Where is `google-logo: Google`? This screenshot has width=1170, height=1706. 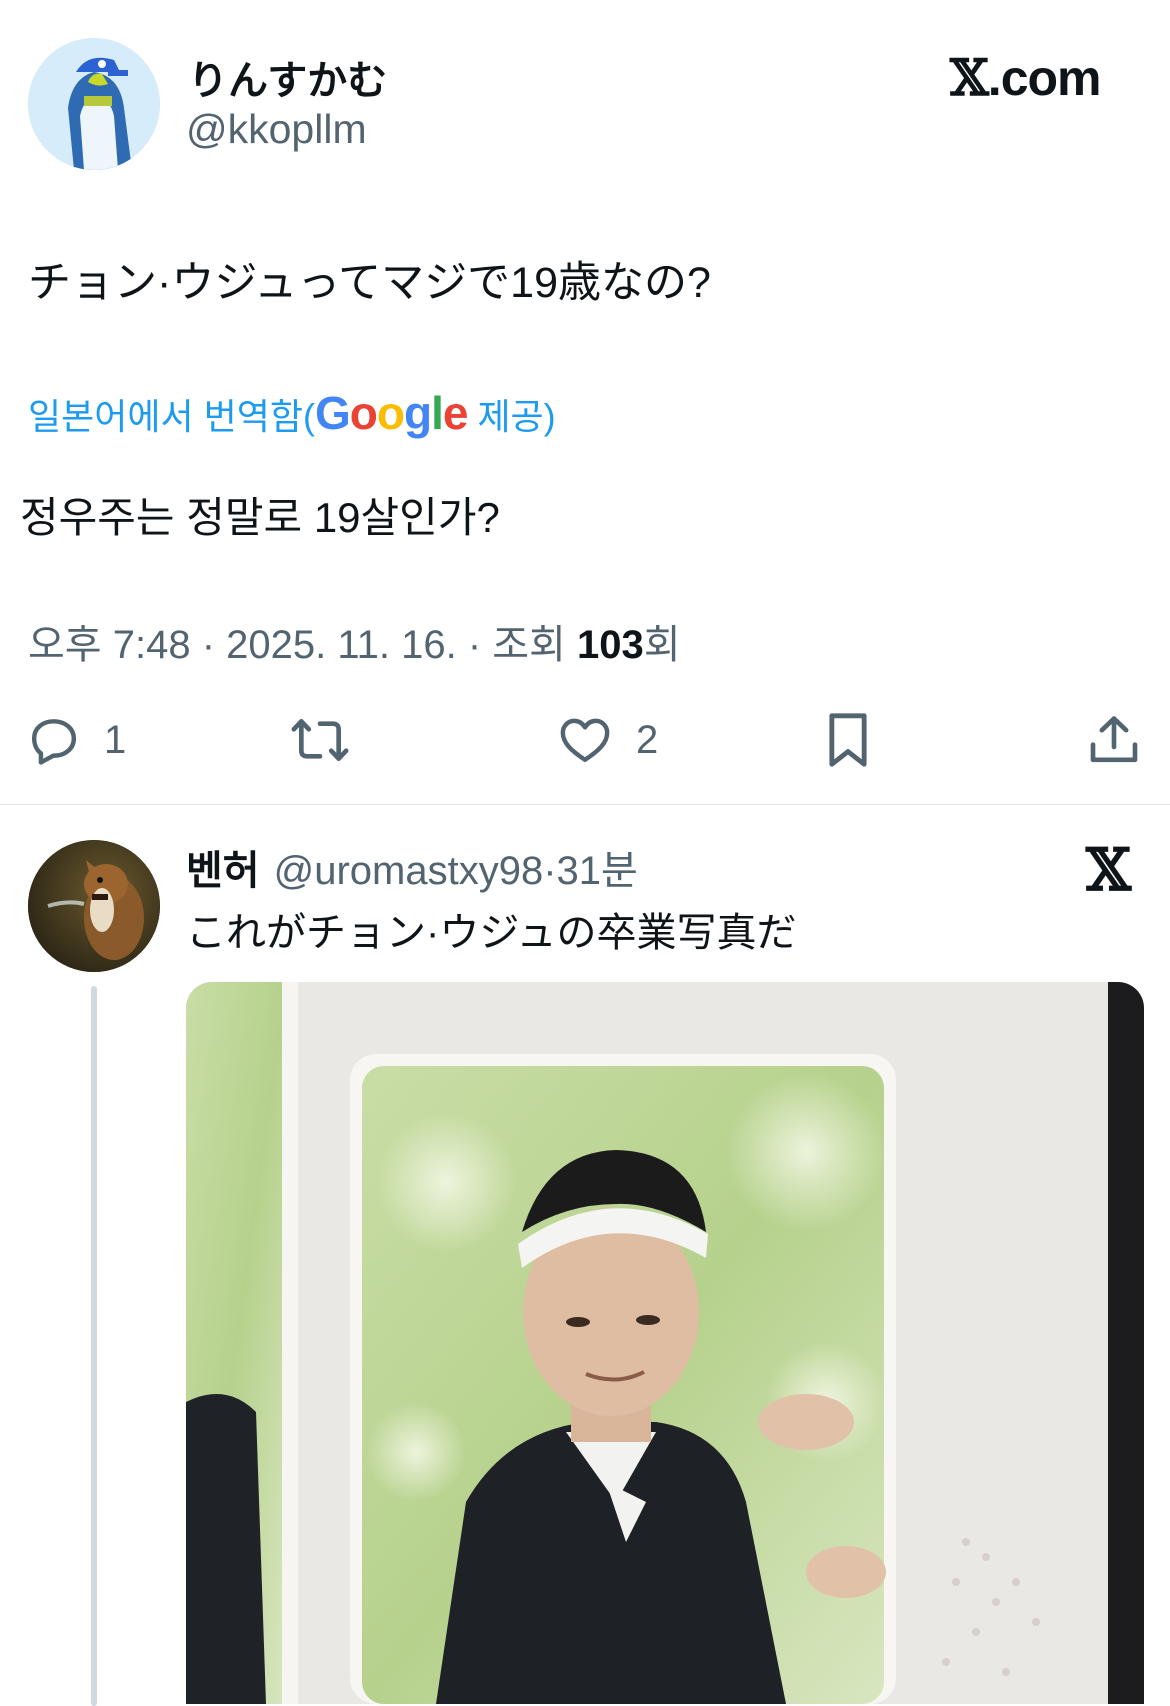 google-logo: Google is located at coordinates (391, 413).